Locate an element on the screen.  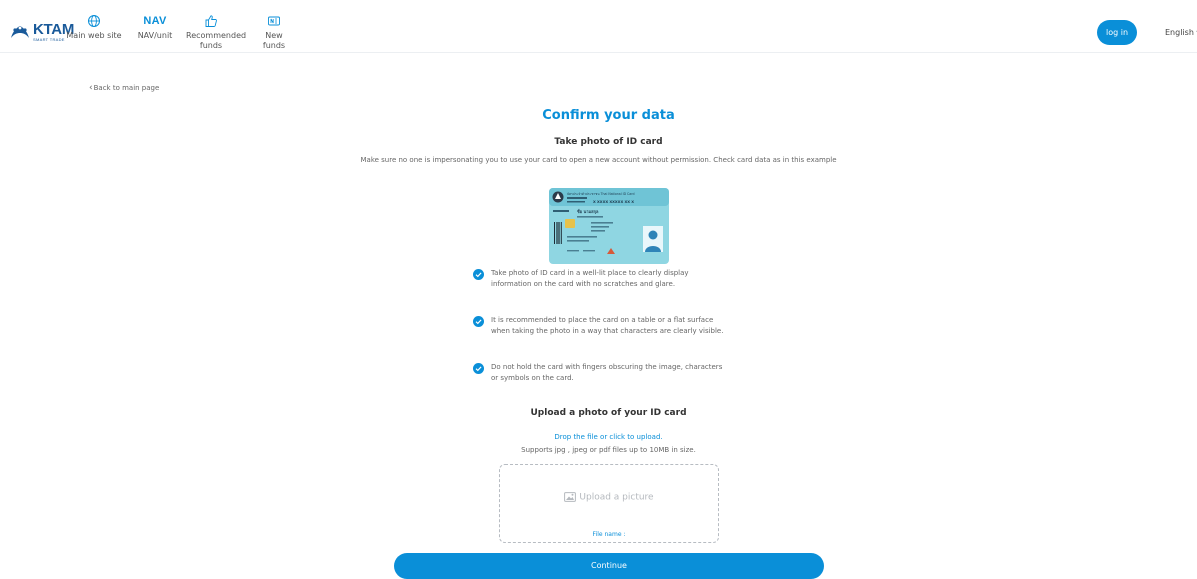
back-link-label: Back to main page is located at coordinates (126, 88).